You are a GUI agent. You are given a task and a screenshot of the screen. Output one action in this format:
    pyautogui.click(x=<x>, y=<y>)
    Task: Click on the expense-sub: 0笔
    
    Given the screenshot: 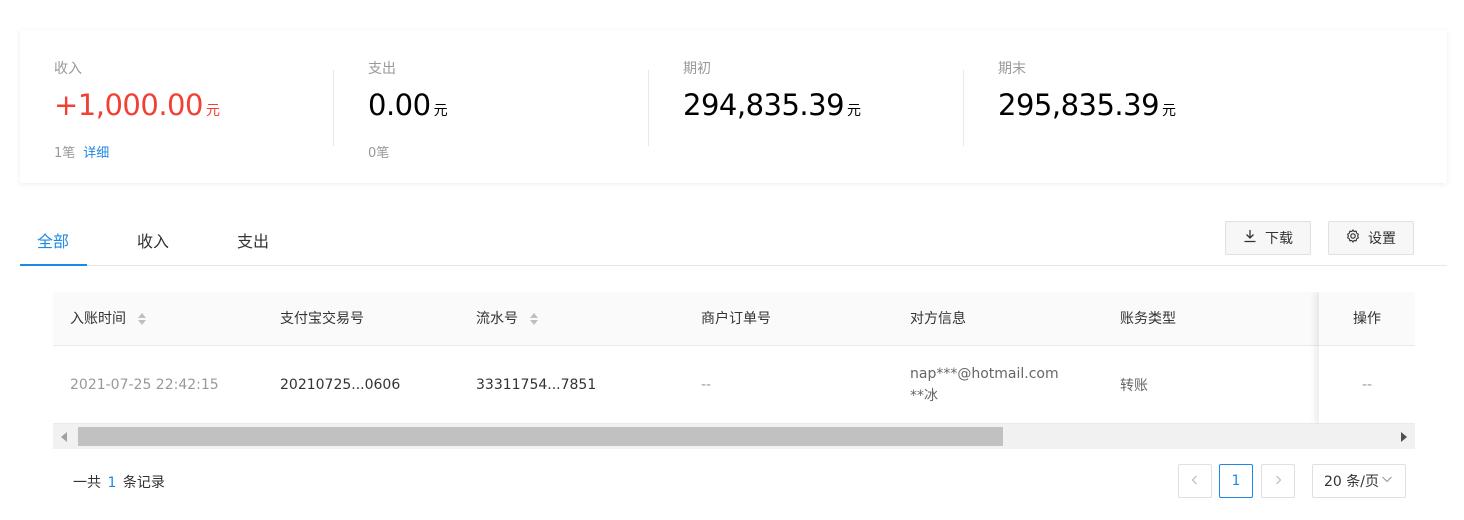 What is the action you would take?
    pyautogui.click(x=378, y=151)
    